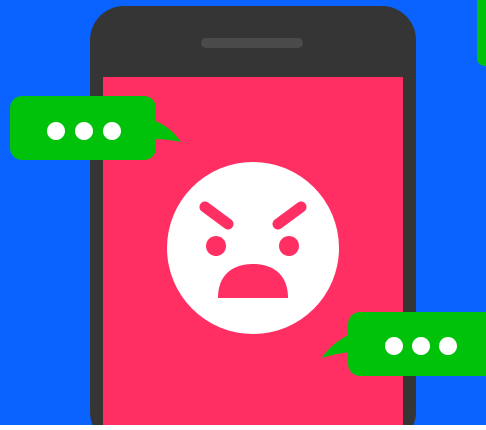  Describe the element at coordinates (481, 33) in the screenshot. I see `bubble-edge-top-right` at that location.